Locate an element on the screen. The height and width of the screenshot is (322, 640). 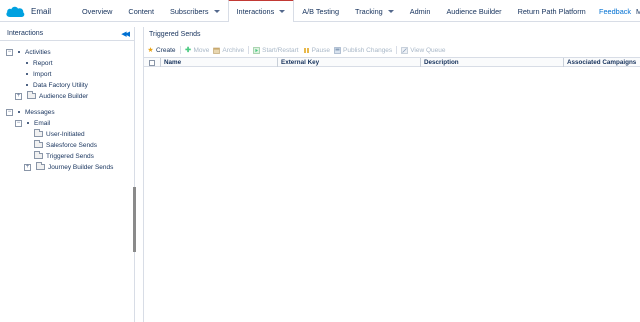
toolbar-label: Pause is located at coordinates (321, 50).